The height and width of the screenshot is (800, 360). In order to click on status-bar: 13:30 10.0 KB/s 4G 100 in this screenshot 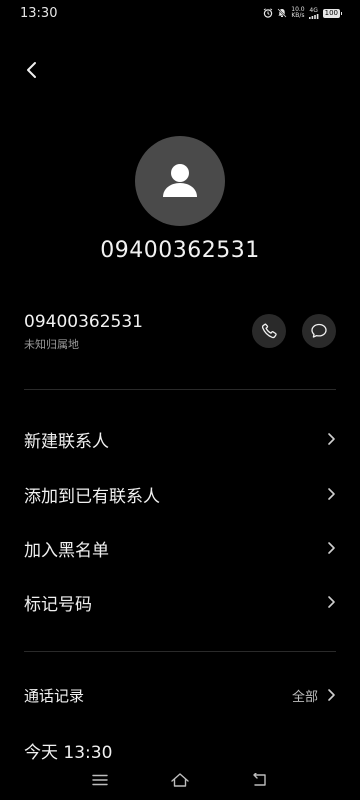, I will do `click(180, 14)`.